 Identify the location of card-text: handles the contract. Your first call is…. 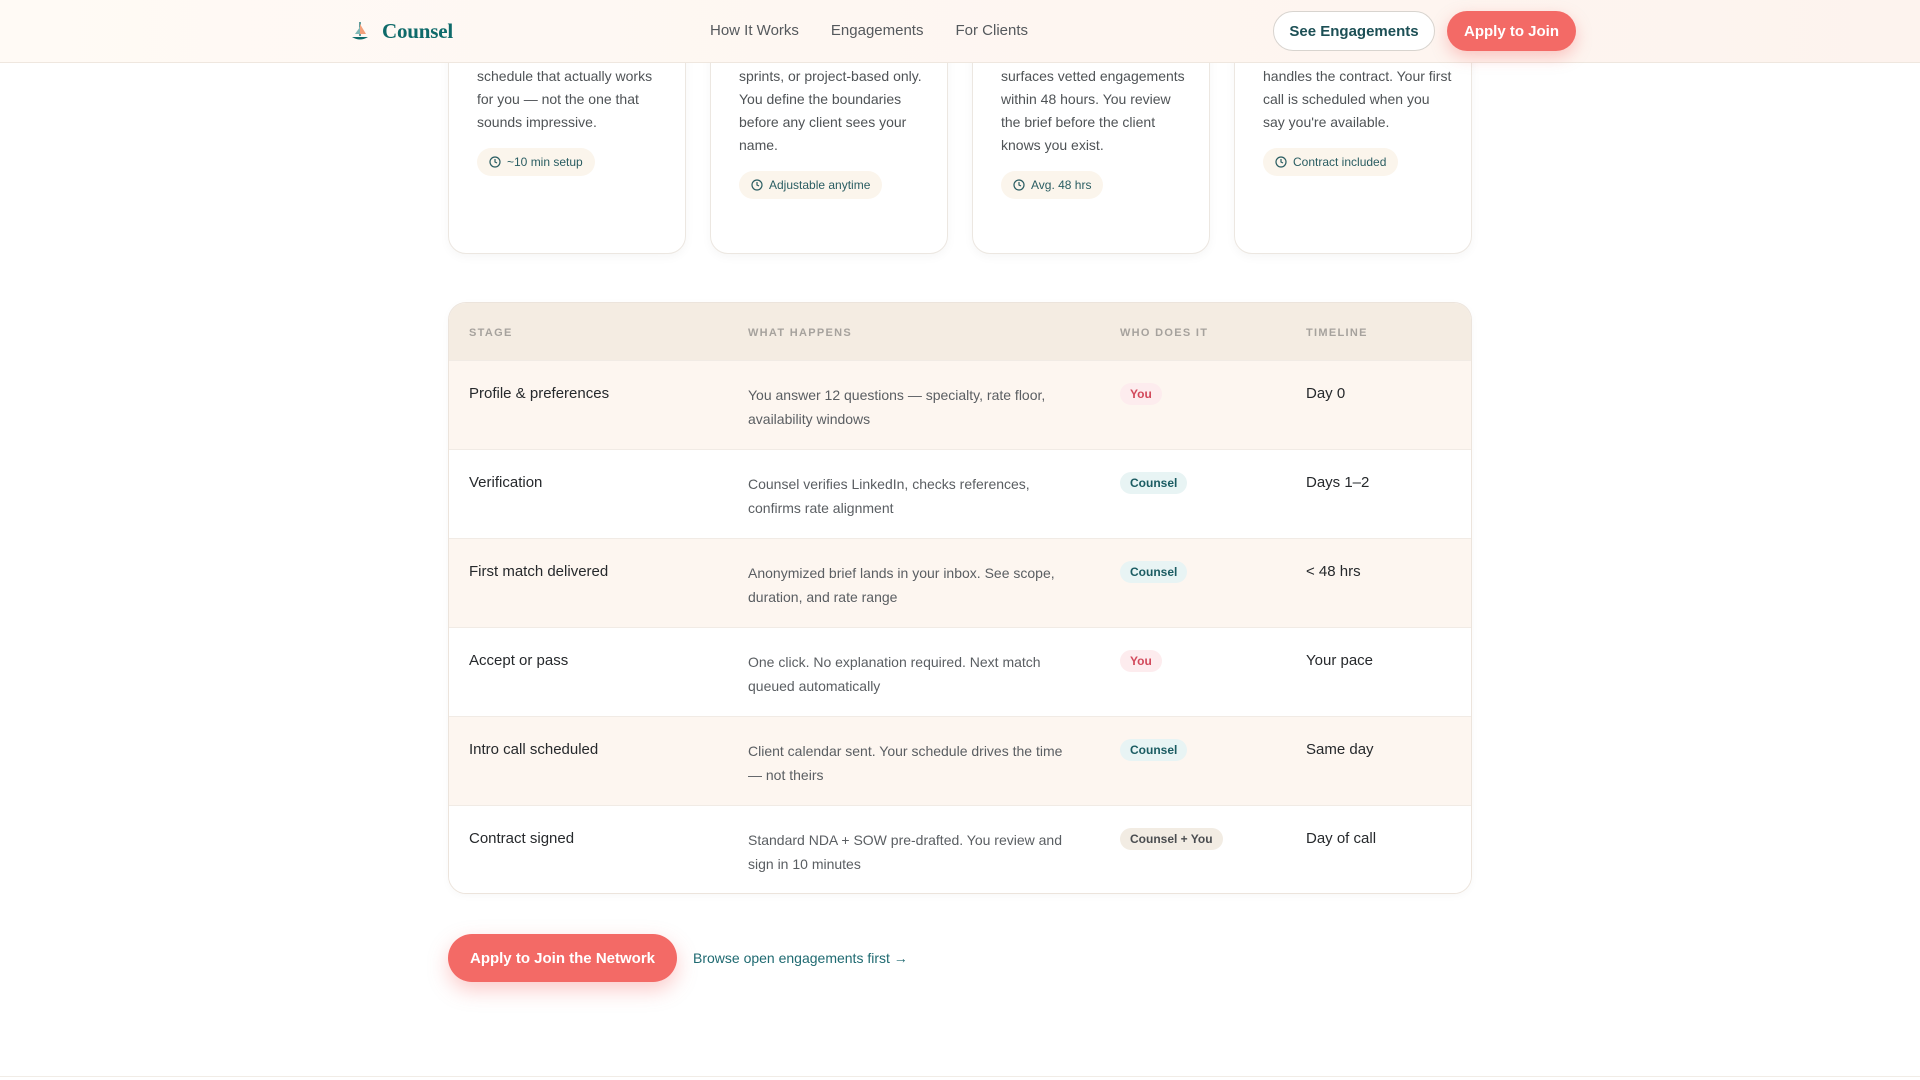
(1357, 99).